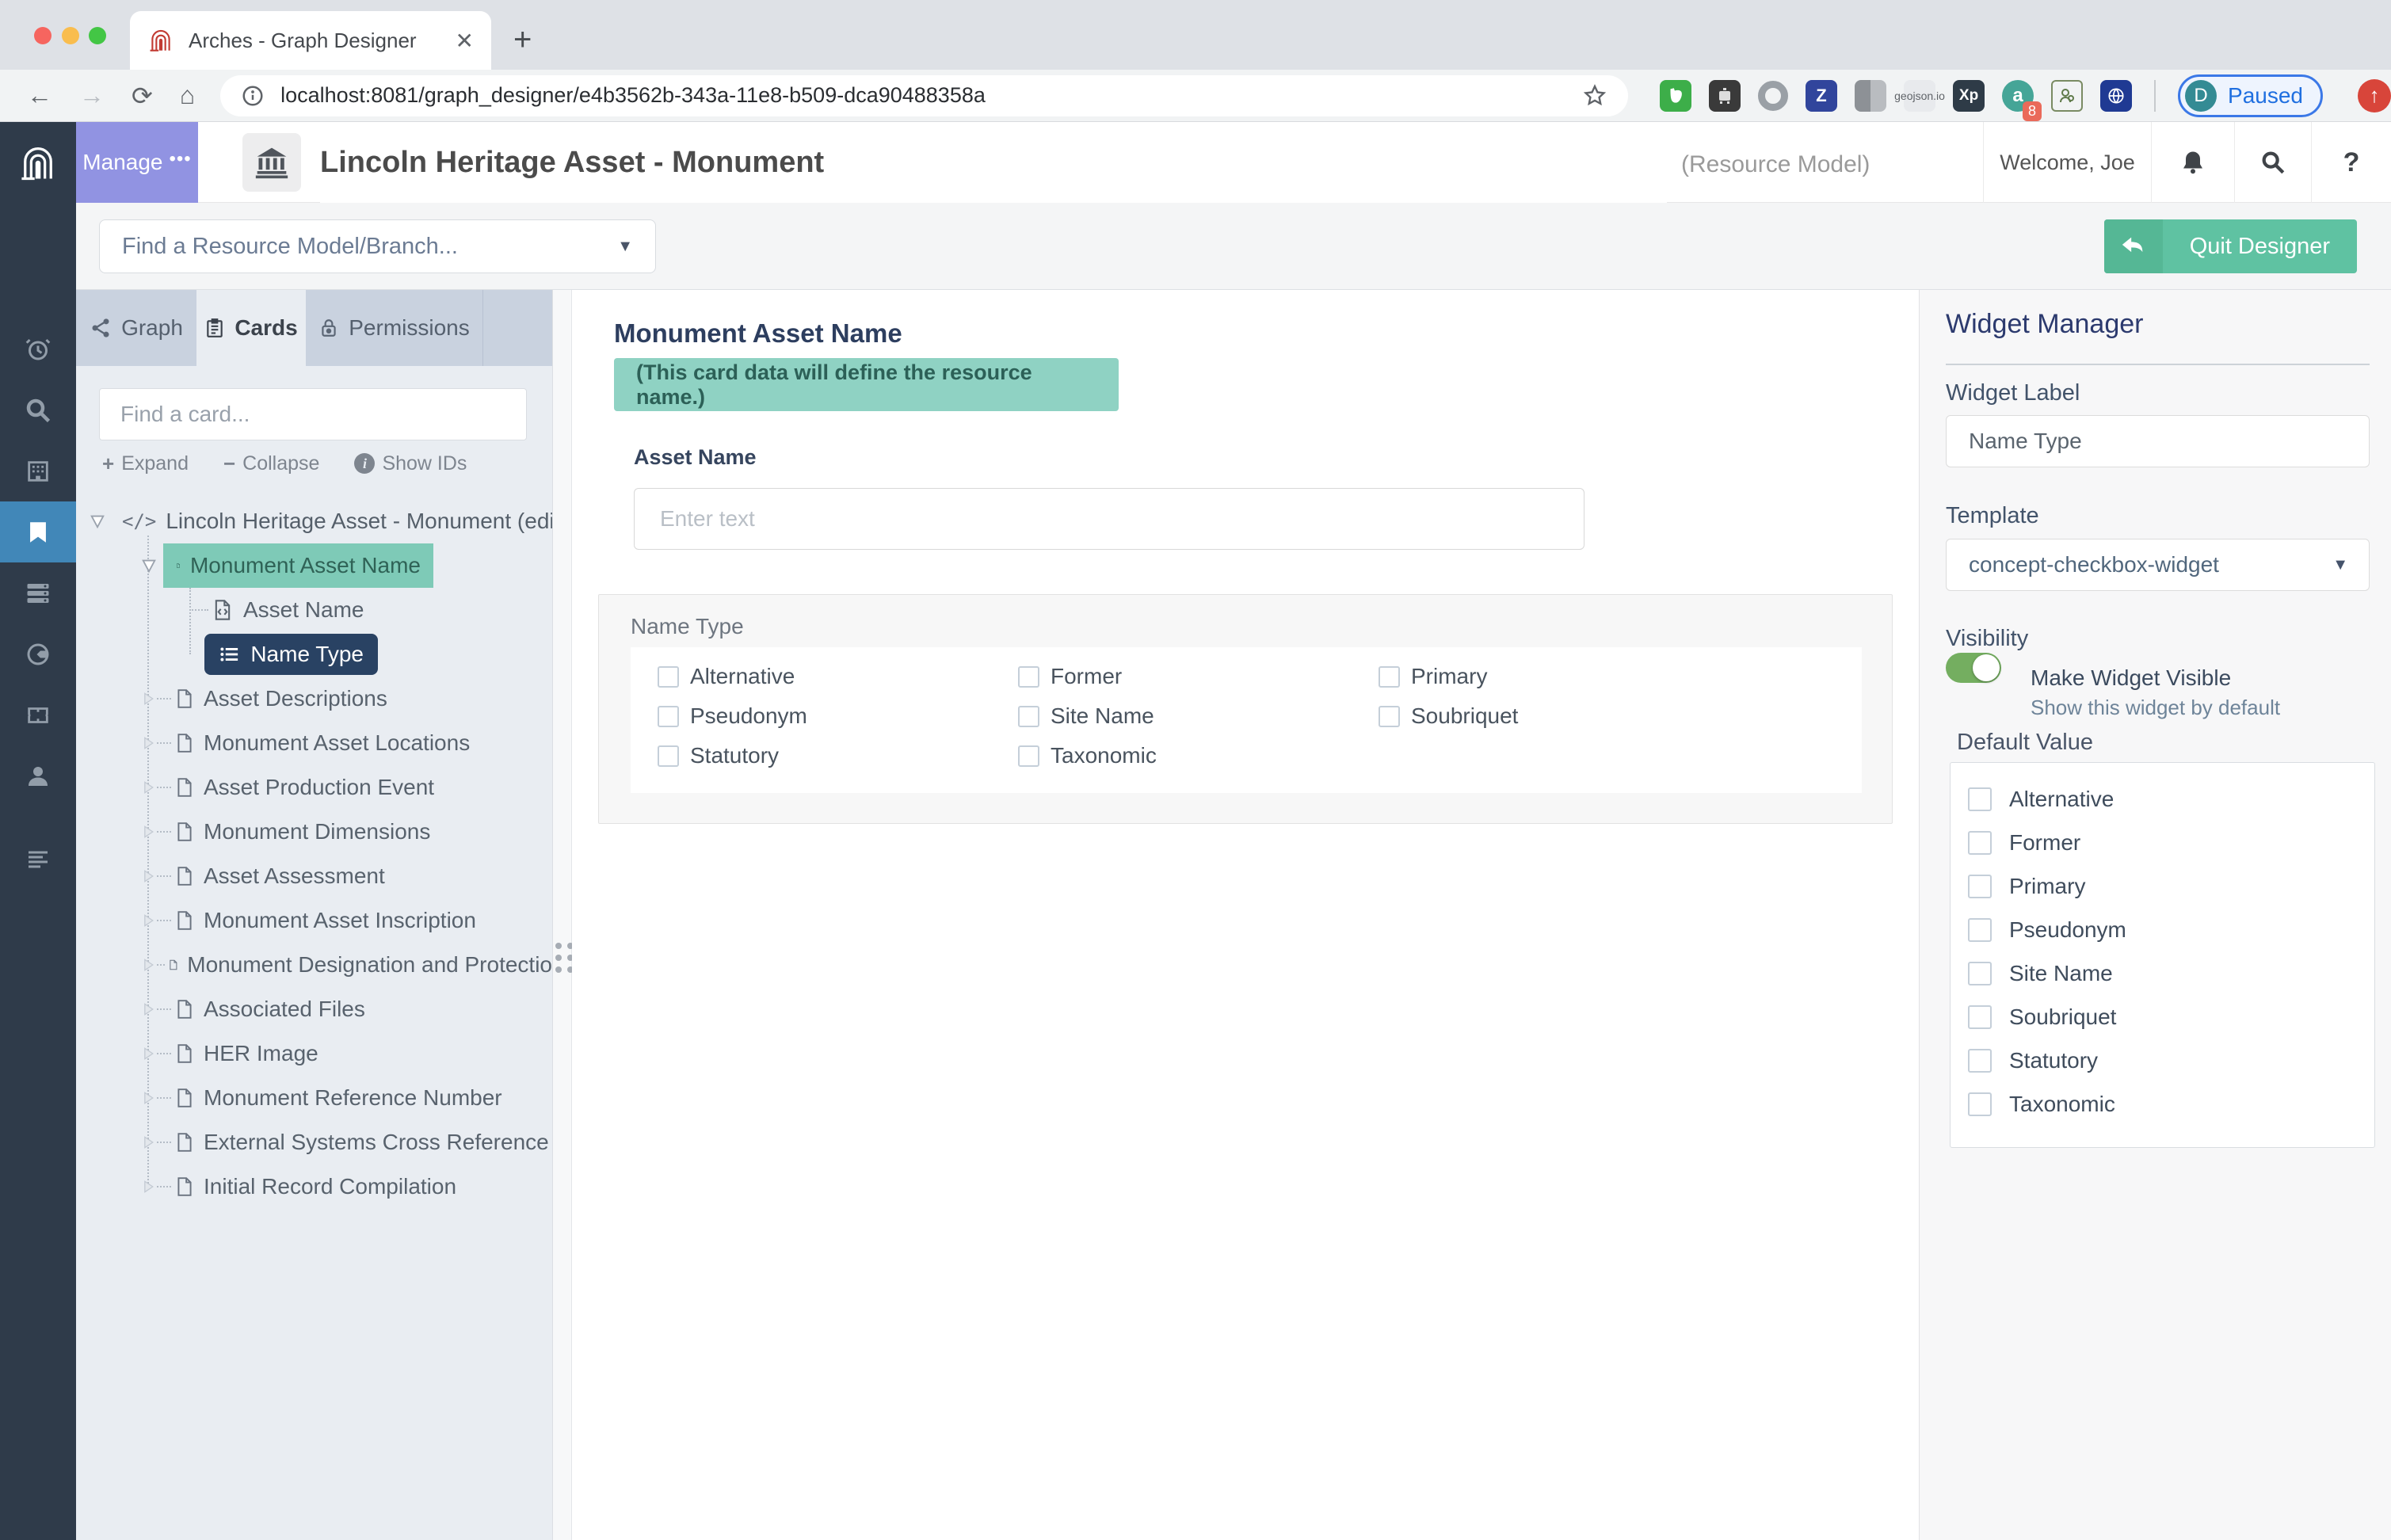 This screenshot has height=1540, width=2391. What do you see at coordinates (2171, 929) in the screenshot?
I see `default-value-option: Pseudonym` at bounding box center [2171, 929].